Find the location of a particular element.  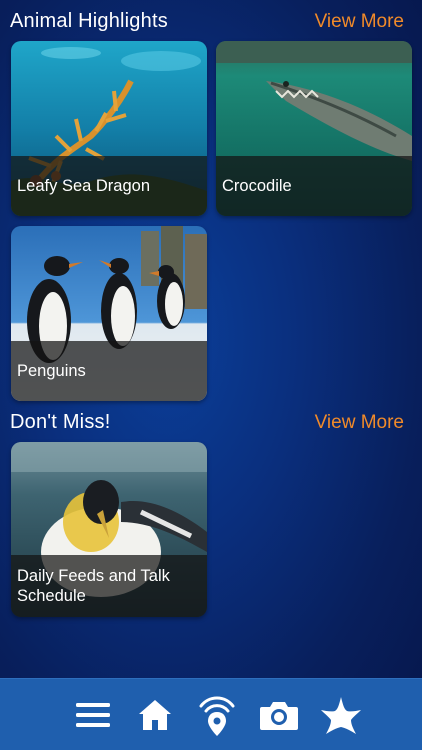

section-title: Animal Highlights is located at coordinates (89, 21).